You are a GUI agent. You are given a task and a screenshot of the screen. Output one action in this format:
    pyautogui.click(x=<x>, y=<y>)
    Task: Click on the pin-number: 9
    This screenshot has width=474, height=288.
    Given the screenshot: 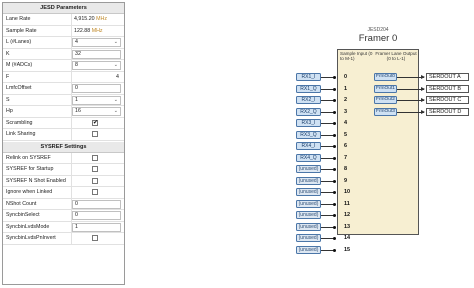 What is the action you would take?
    pyautogui.click(x=346, y=180)
    